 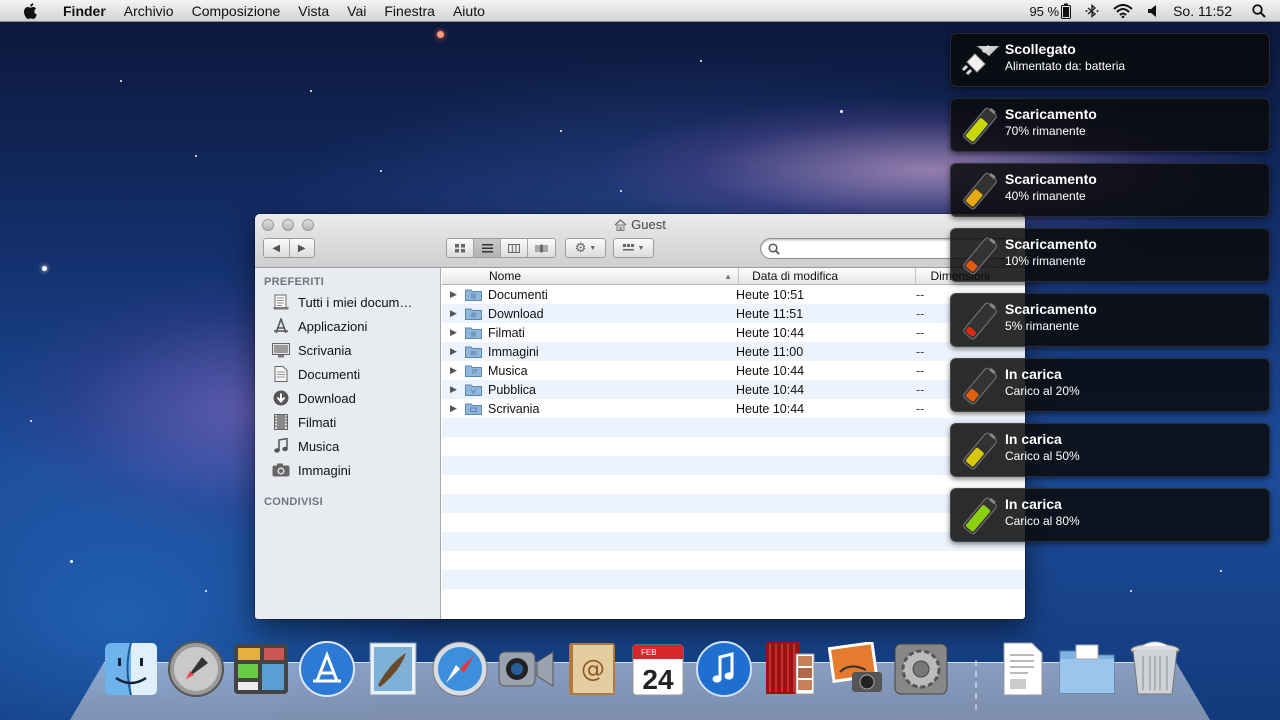 I want to click on table-row: ▶ Pubblica Heute 10:44 --, so click(x=733, y=389).